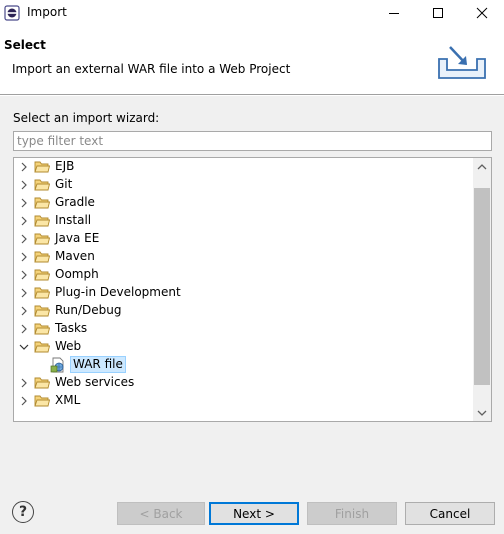 The width and height of the screenshot is (504, 534). I want to click on scroll-up-button, so click(482, 166).